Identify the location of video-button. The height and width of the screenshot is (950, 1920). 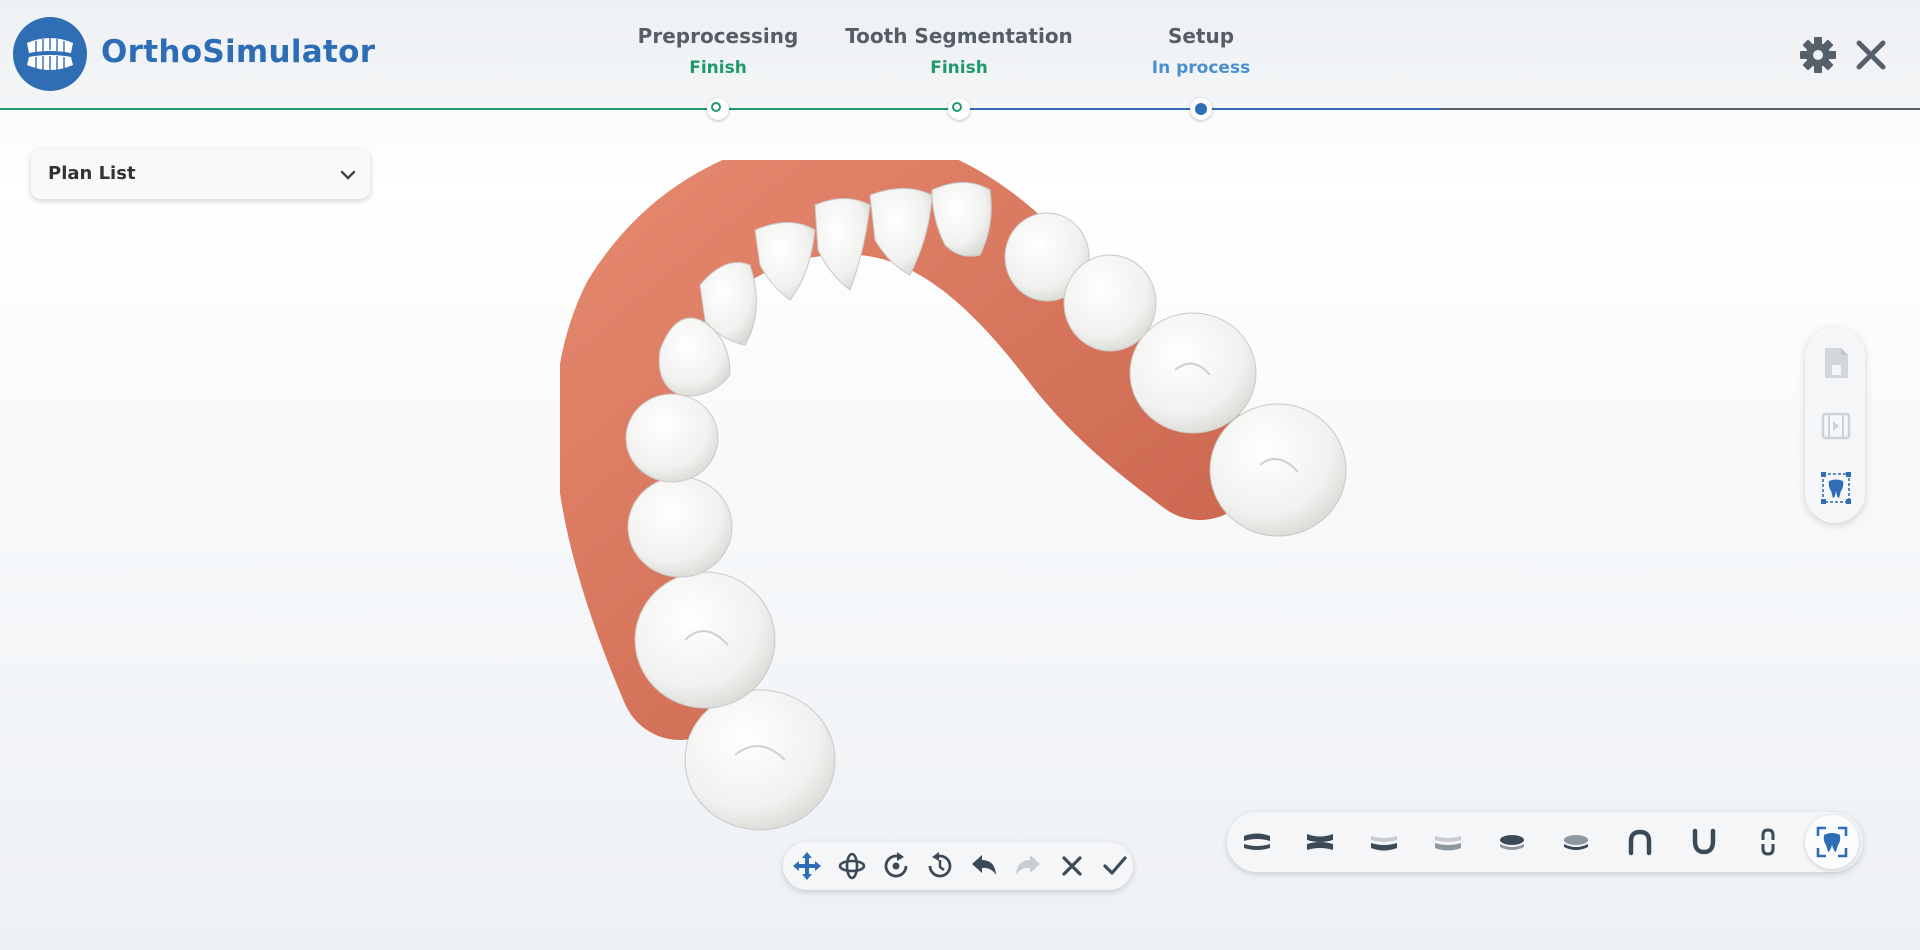
(1836, 426).